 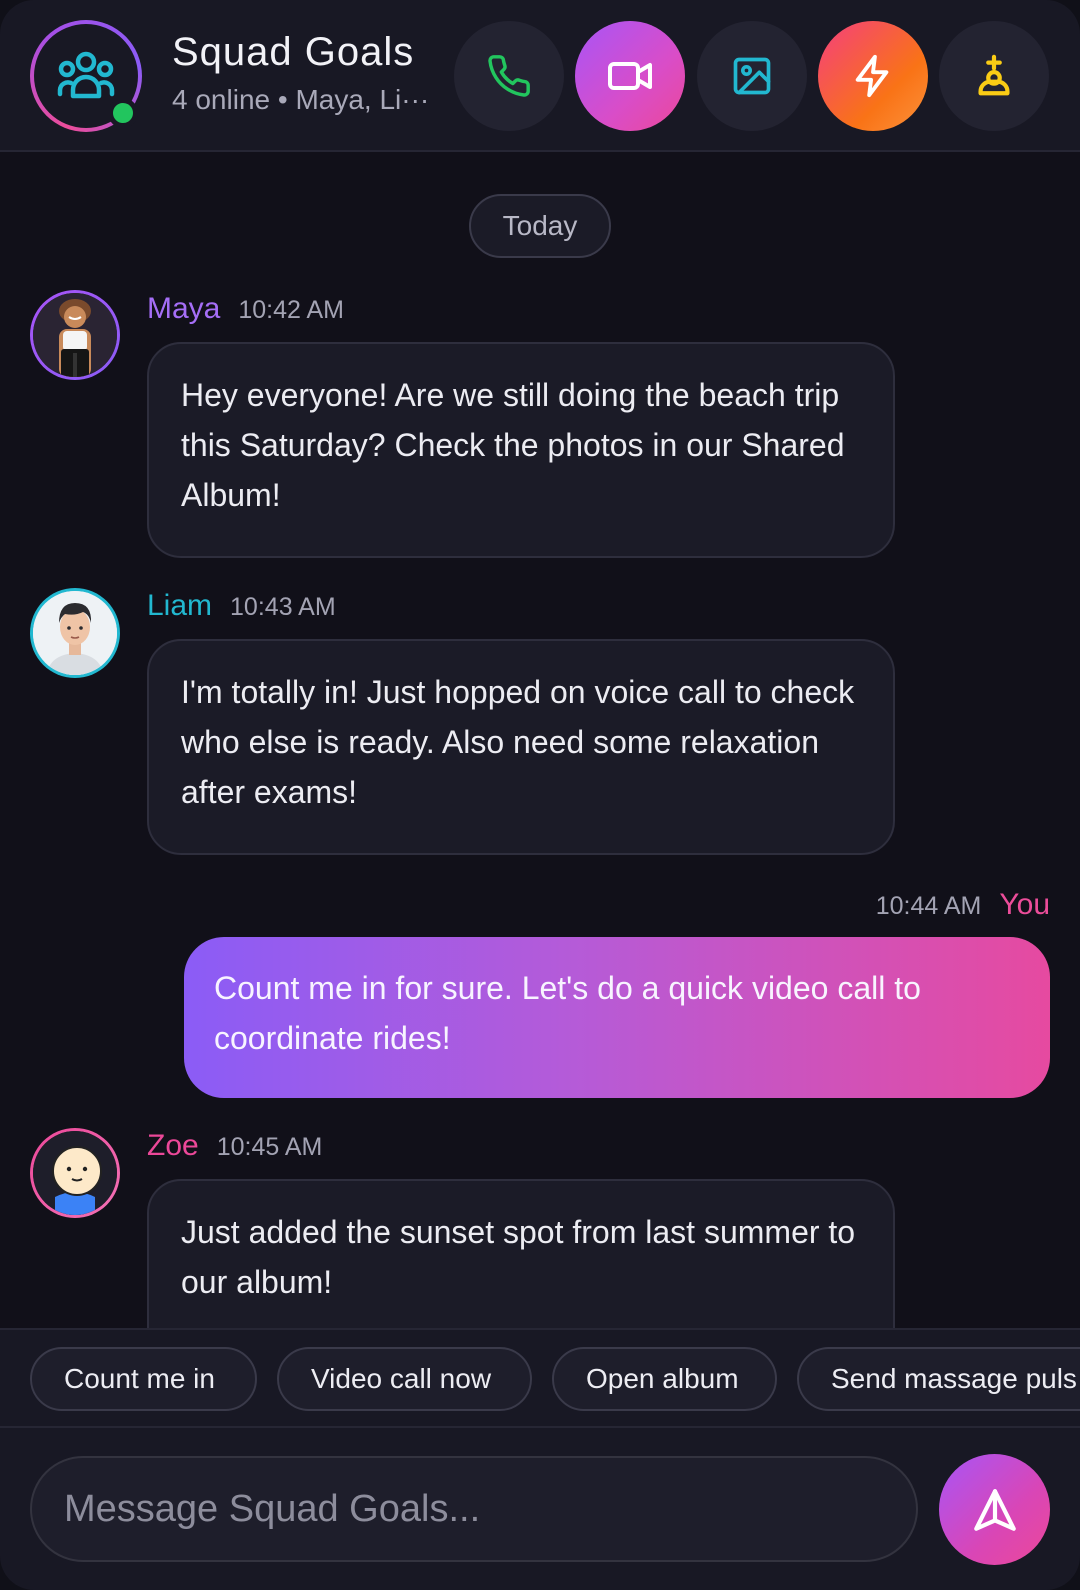 I want to click on chat-title: Squad Goals, so click(x=293, y=52).